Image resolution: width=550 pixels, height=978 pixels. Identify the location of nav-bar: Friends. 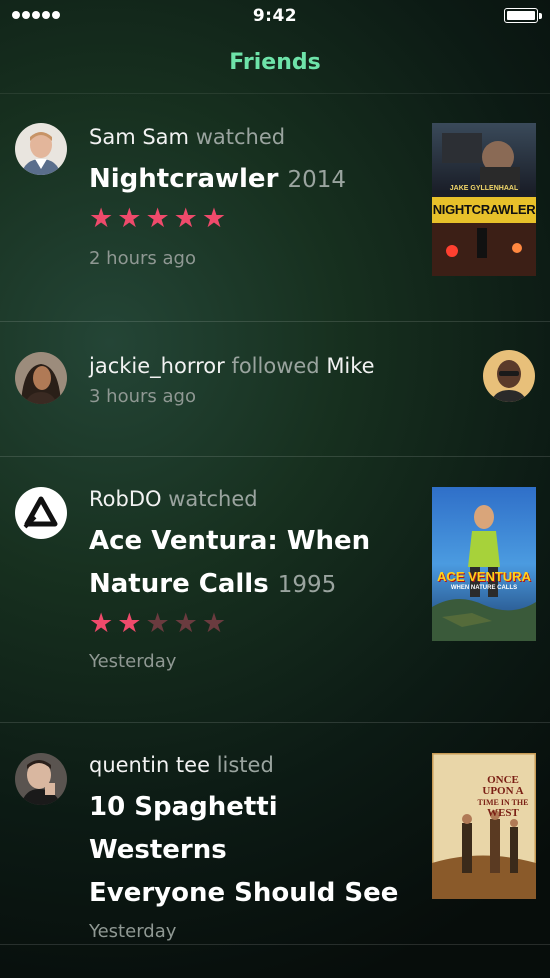
(275, 63).